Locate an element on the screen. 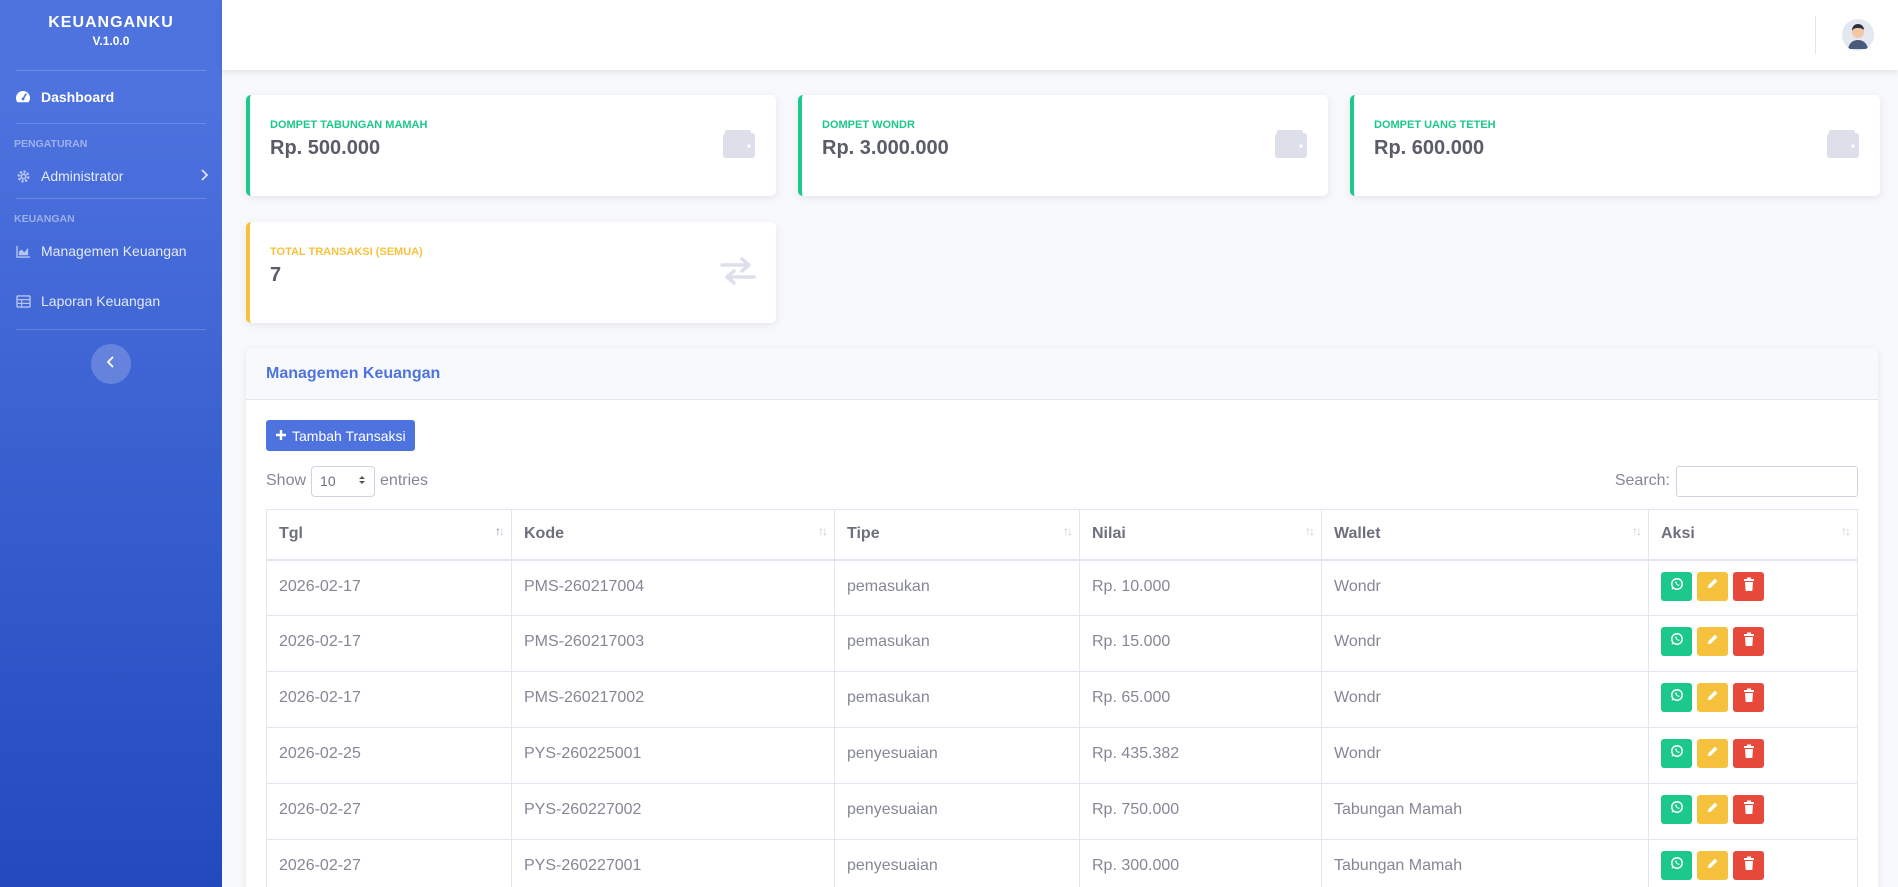  sidebar-item-laporan-keuangan: Laporan Keuangan is located at coordinates (111, 301).